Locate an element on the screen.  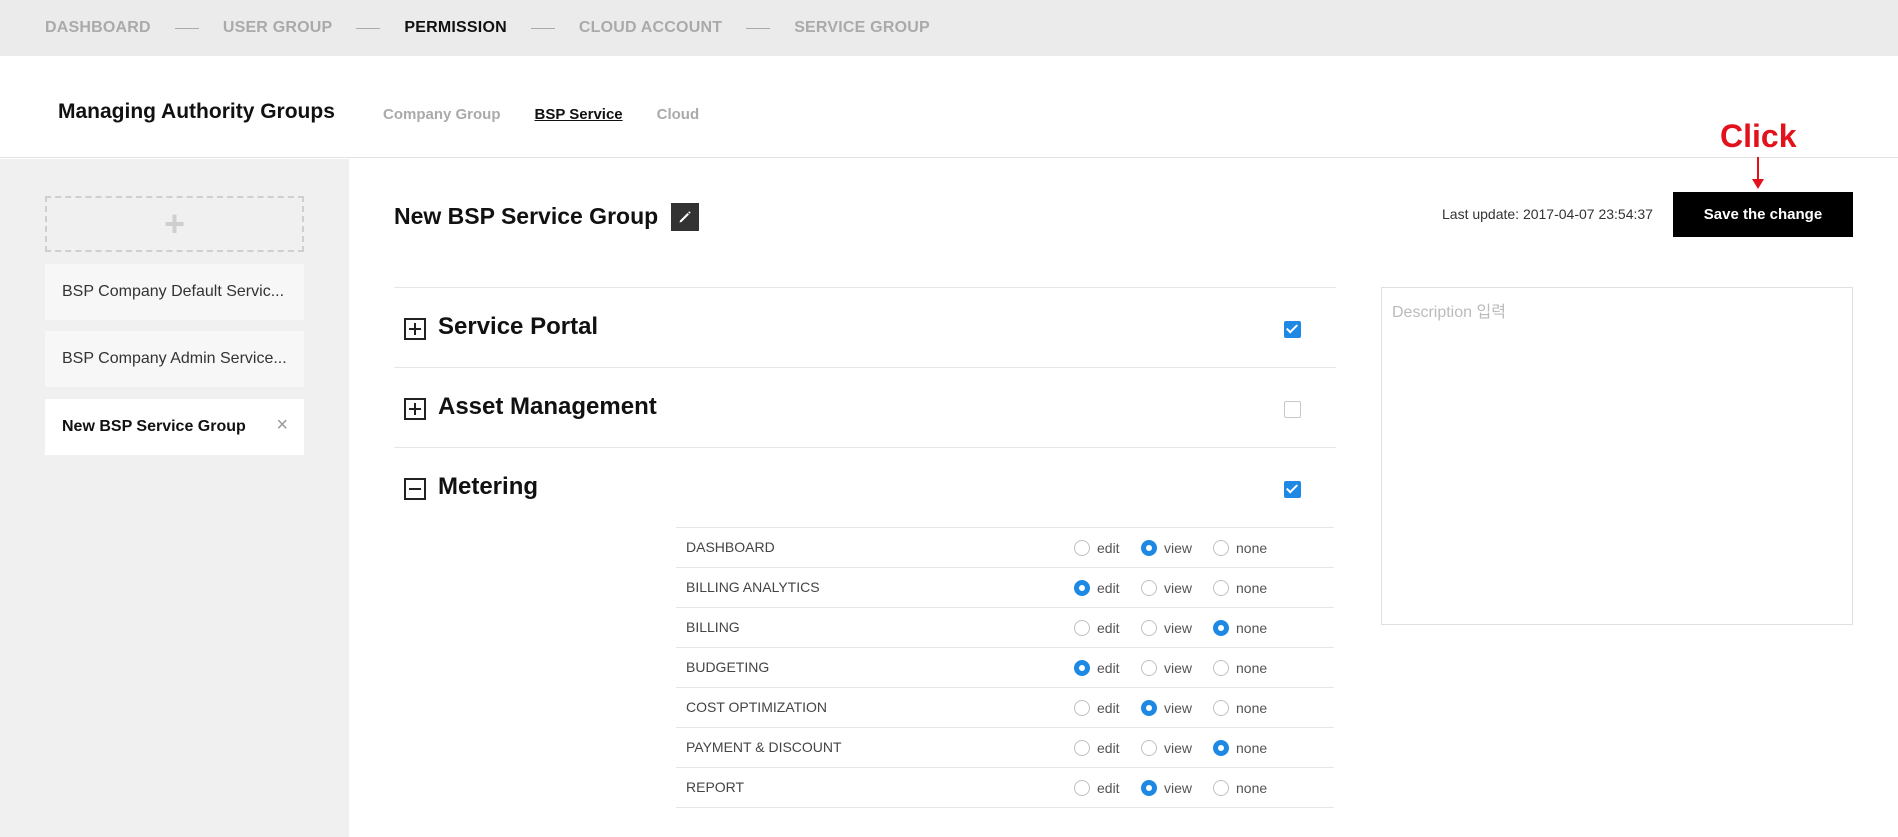
sidebar-item-new-bsp: New BSP Service Group × is located at coordinates (174, 427).